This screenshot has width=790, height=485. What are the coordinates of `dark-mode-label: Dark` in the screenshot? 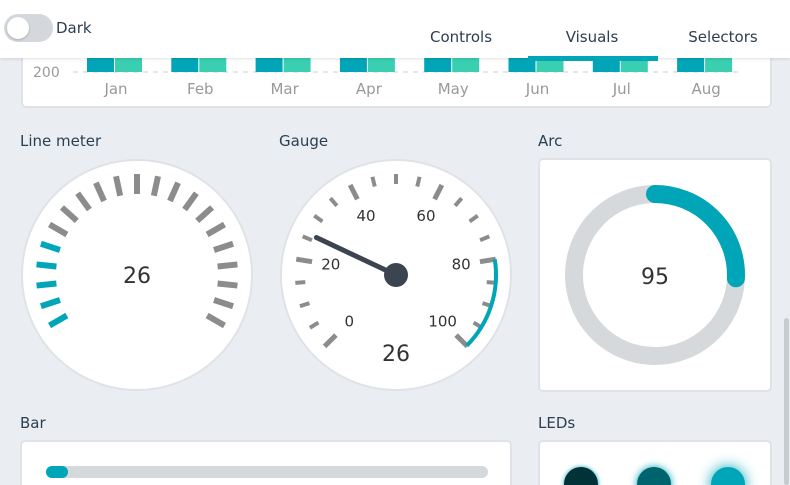 It's located at (74, 28).